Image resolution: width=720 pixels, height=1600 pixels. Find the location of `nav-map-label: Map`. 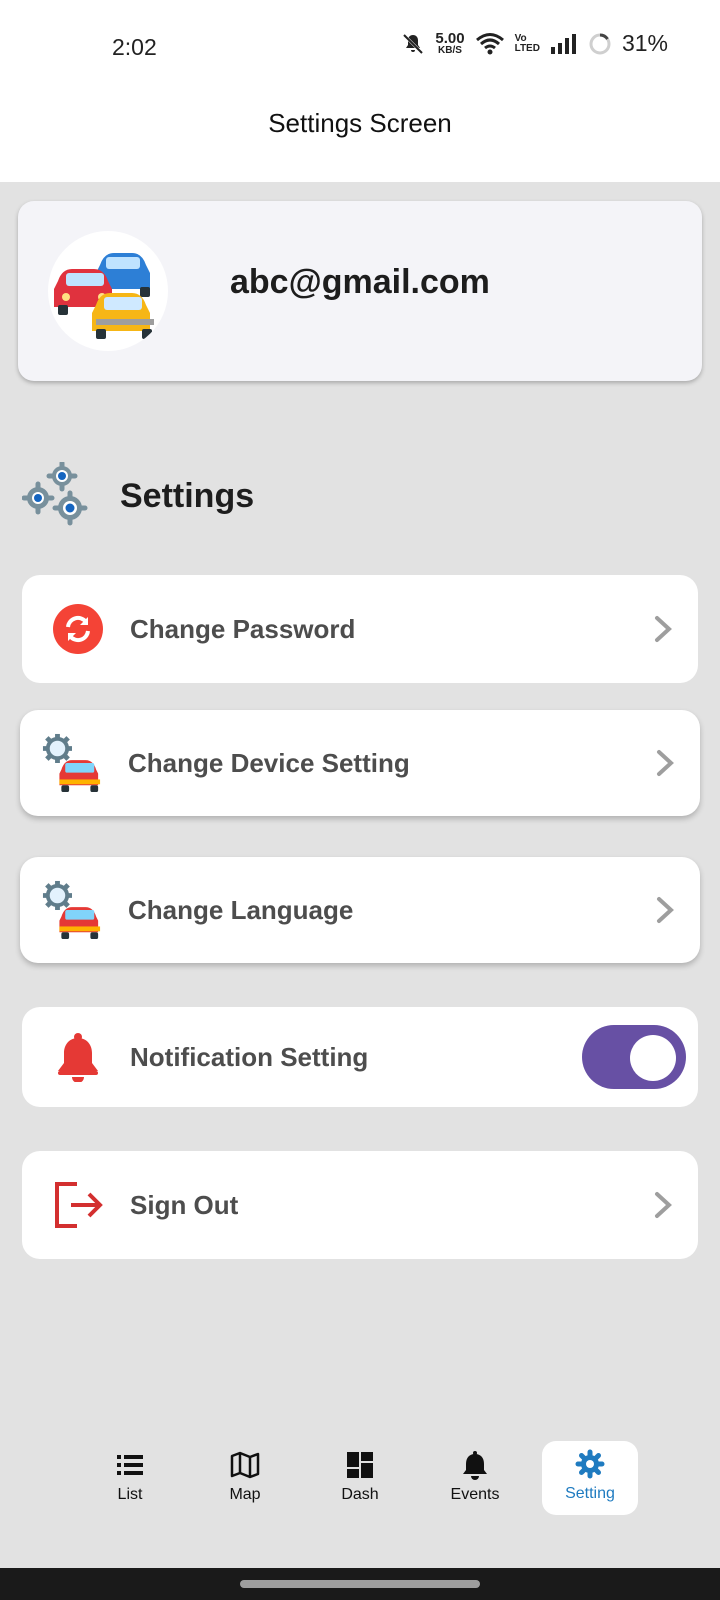

nav-map-label: Map is located at coordinates (245, 1494).